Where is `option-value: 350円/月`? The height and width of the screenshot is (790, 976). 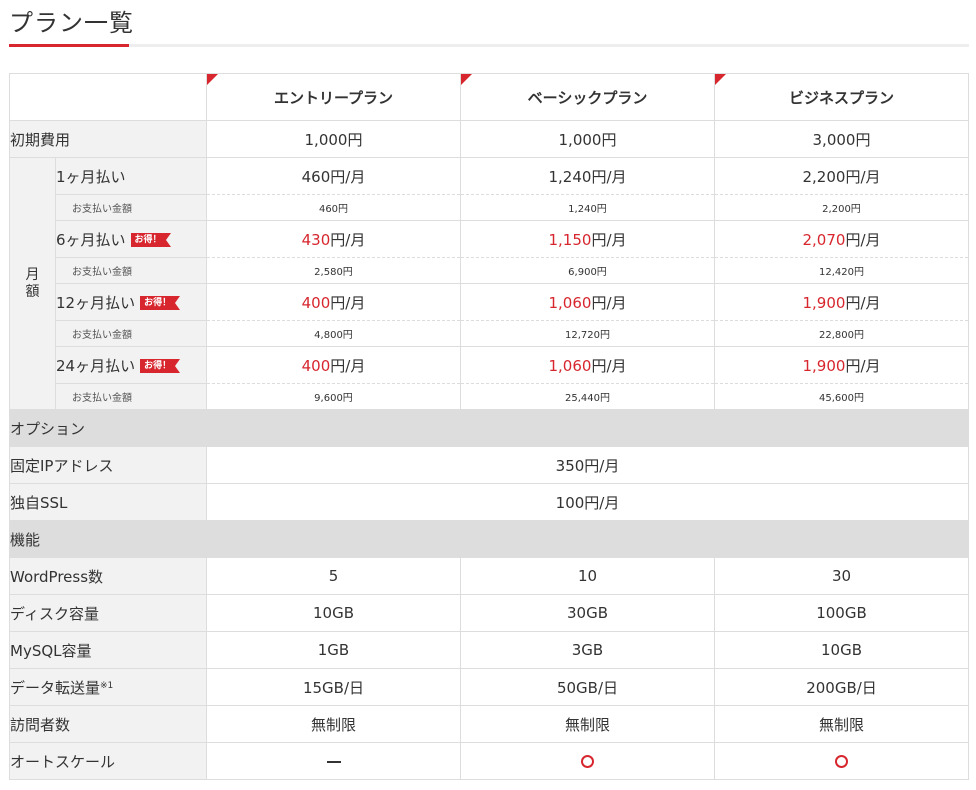
option-value: 350円/月 is located at coordinates (587, 465).